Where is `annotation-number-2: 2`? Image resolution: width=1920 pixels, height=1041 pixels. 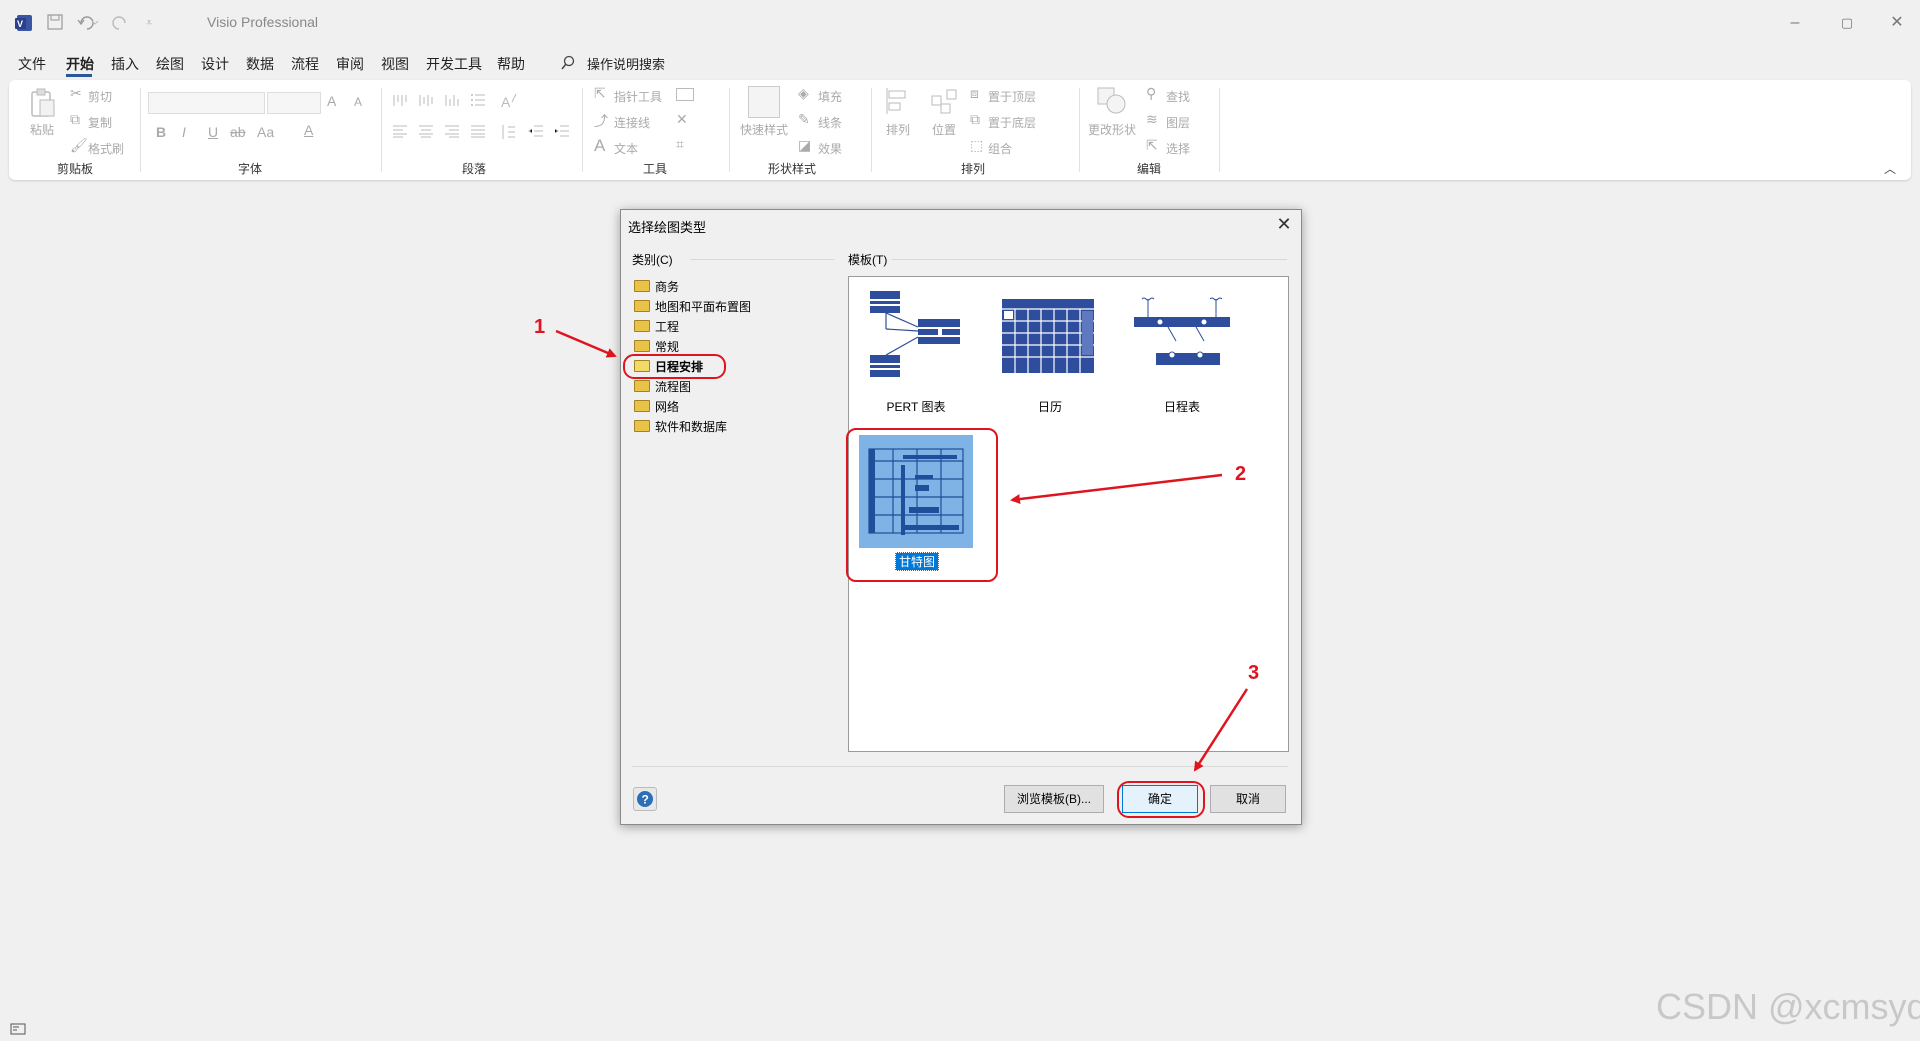 annotation-number-2: 2 is located at coordinates (1241, 474).